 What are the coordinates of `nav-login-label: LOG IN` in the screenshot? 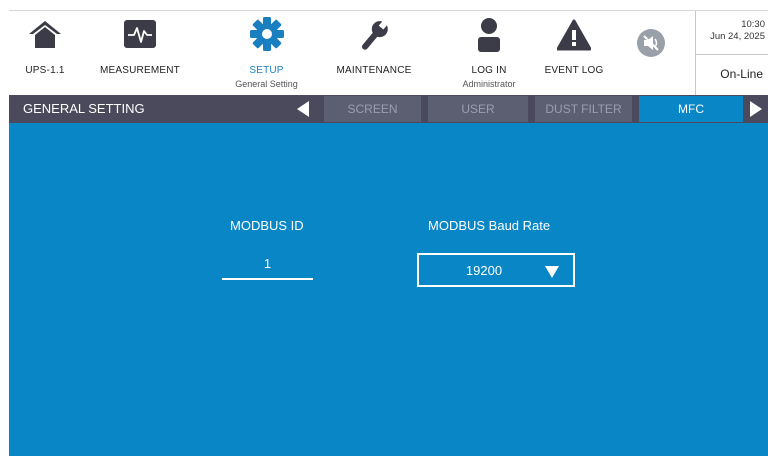 It's located at (489, 70).